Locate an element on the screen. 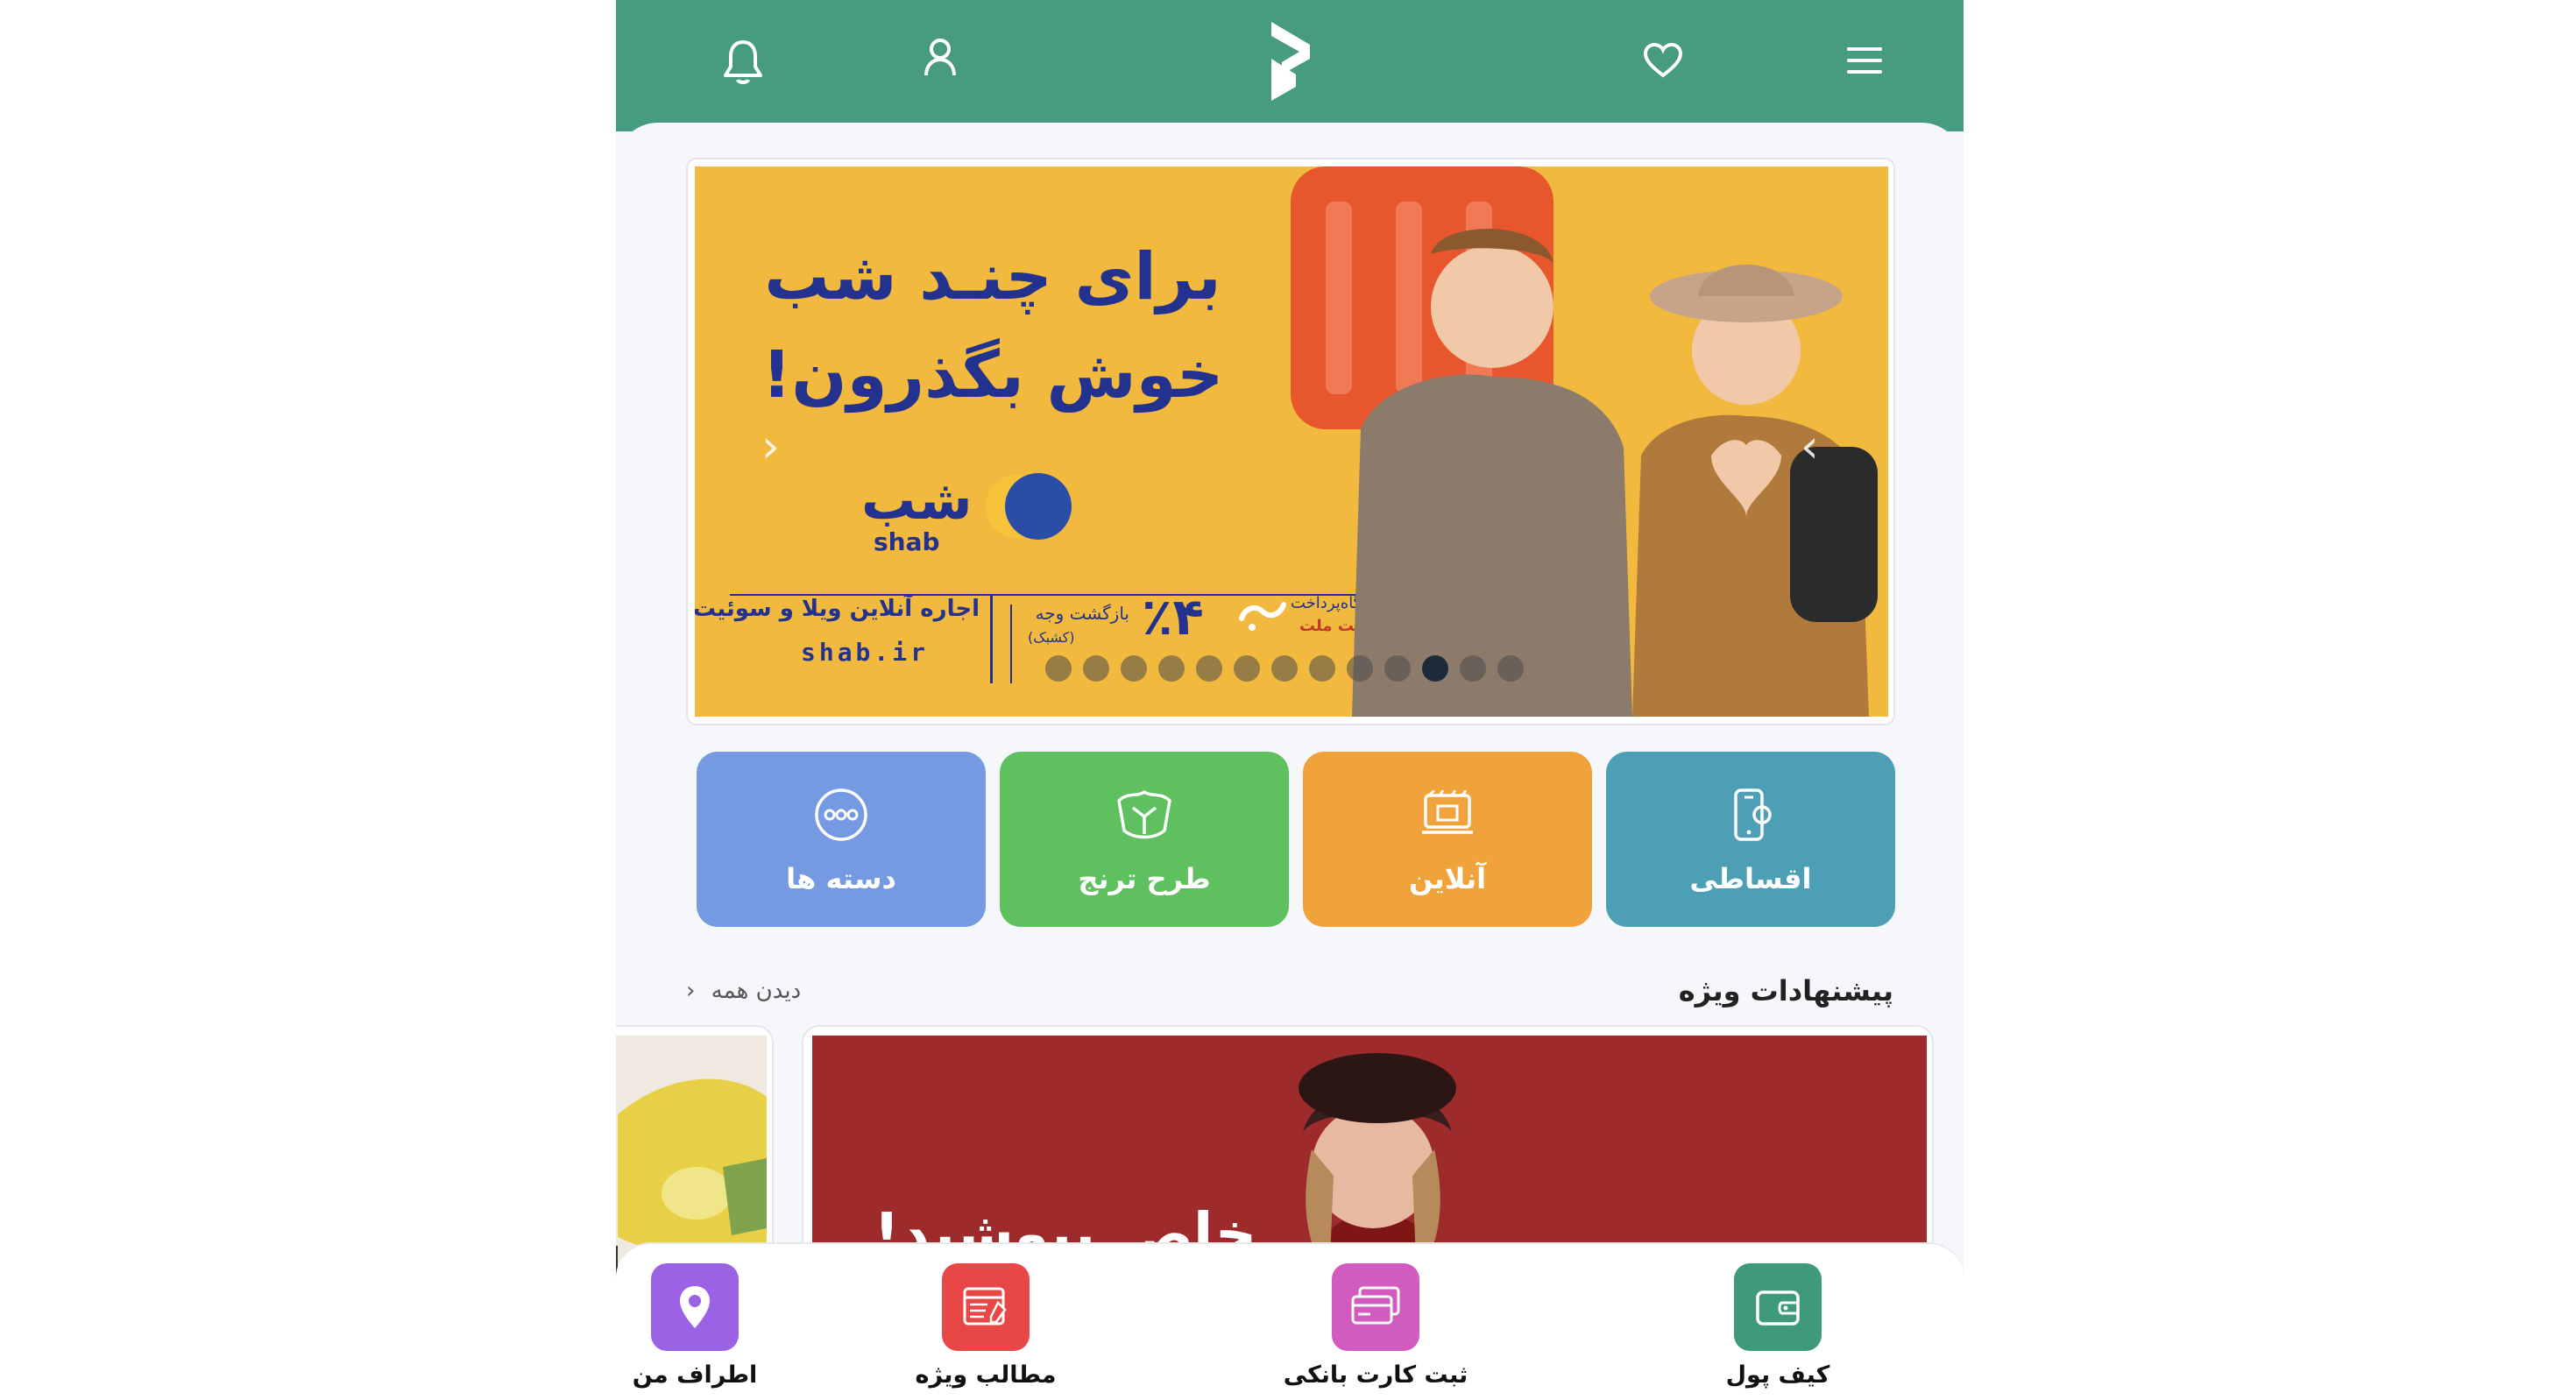 Image resolution: width=2576 pixels, height=1400 pixels. category-toranj: طرح ترنج is located at coordinates (1144, 839).